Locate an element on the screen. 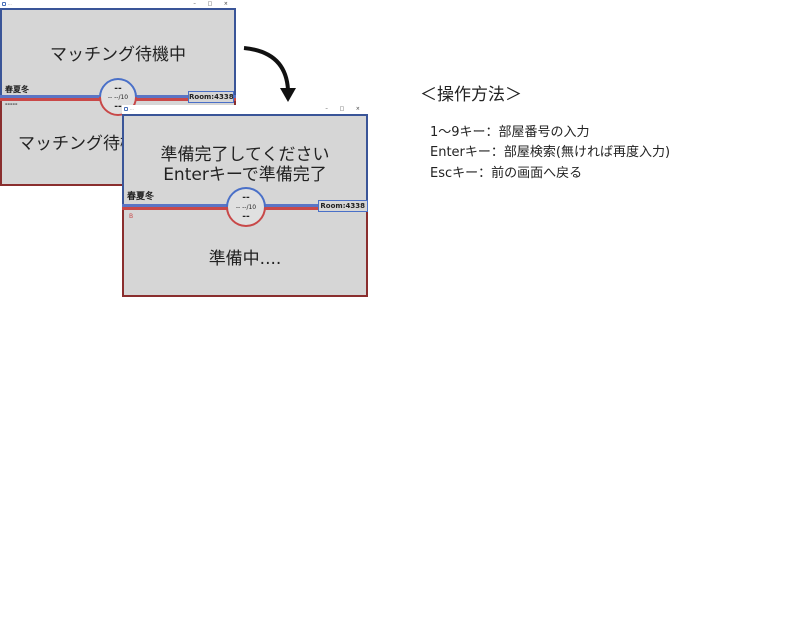 This screenshot has width=802, height=632. instruction-line: Escキー：前の画面へ戻る is located at coordinates (506, 173).